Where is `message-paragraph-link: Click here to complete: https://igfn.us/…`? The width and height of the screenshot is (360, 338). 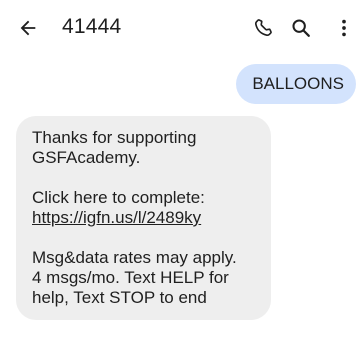 message-paragraph-link: Click here to complete: https://igfn.us/… is located at coordinates (147, 208).